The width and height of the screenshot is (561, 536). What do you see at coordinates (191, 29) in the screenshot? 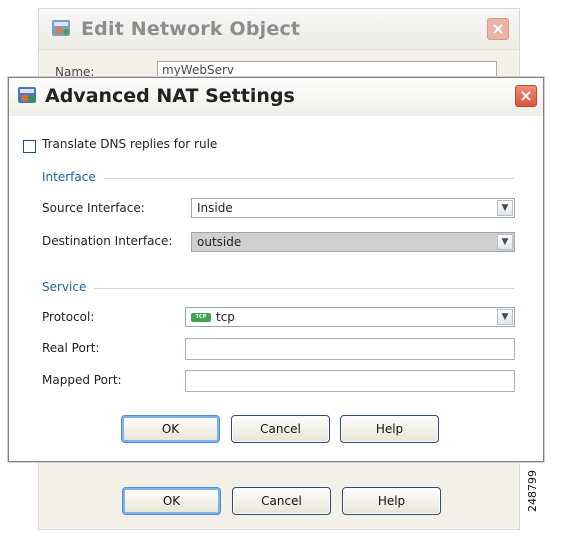
I see `background-window-title: Edit Network Object` at bounding box center [191, 29].